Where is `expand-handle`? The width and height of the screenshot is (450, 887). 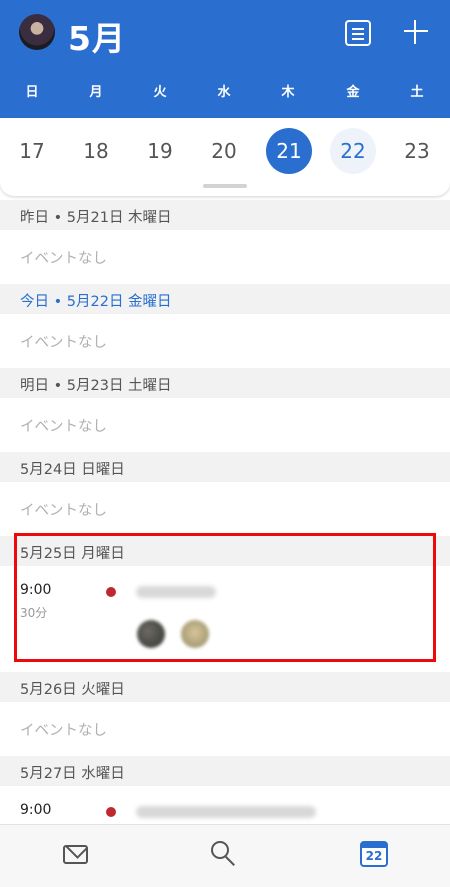
expand-handle is located at coordinates (225, 186).